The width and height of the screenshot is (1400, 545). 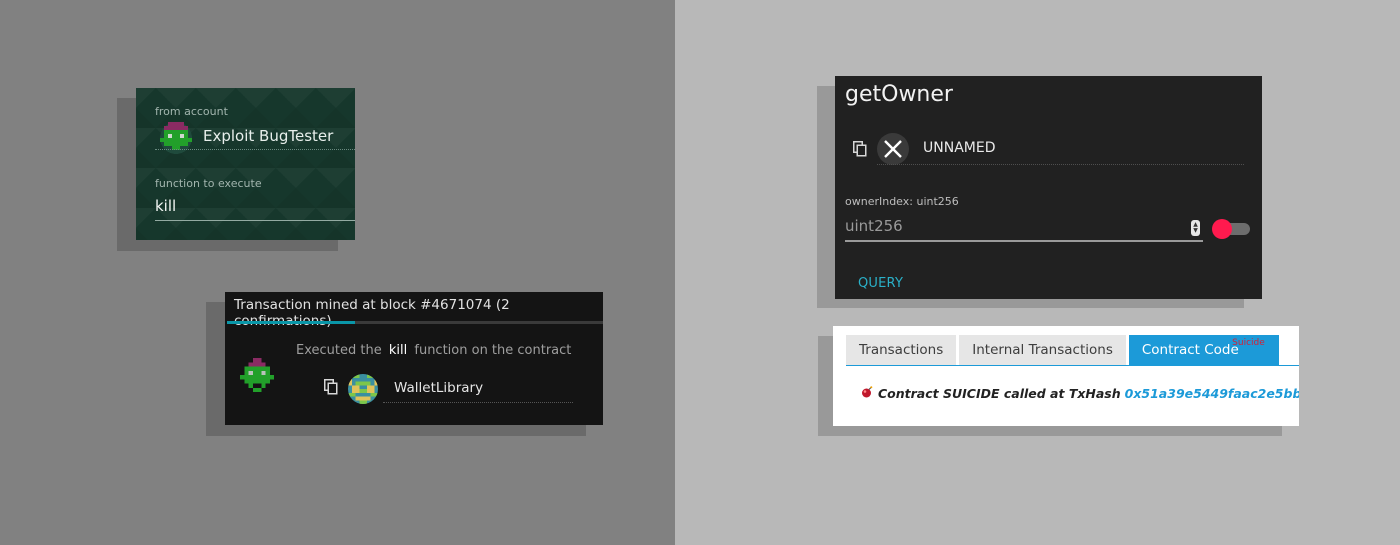 I want to click on confirmation-progress-fill, so click(x=291, y=322).